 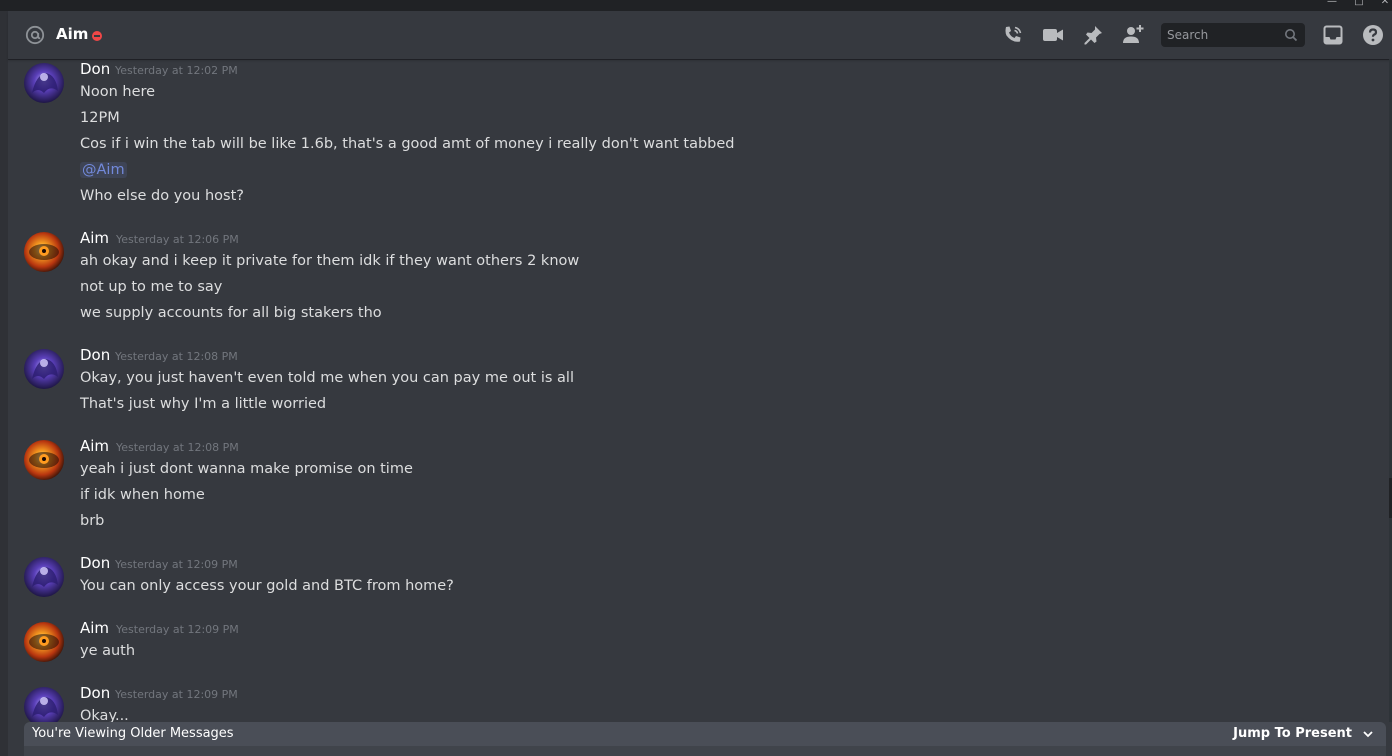 What do you see at coordinates (1368, 734) in the screenshot?
I see `chevron-down-icon` at bounding box center [1368, 734].